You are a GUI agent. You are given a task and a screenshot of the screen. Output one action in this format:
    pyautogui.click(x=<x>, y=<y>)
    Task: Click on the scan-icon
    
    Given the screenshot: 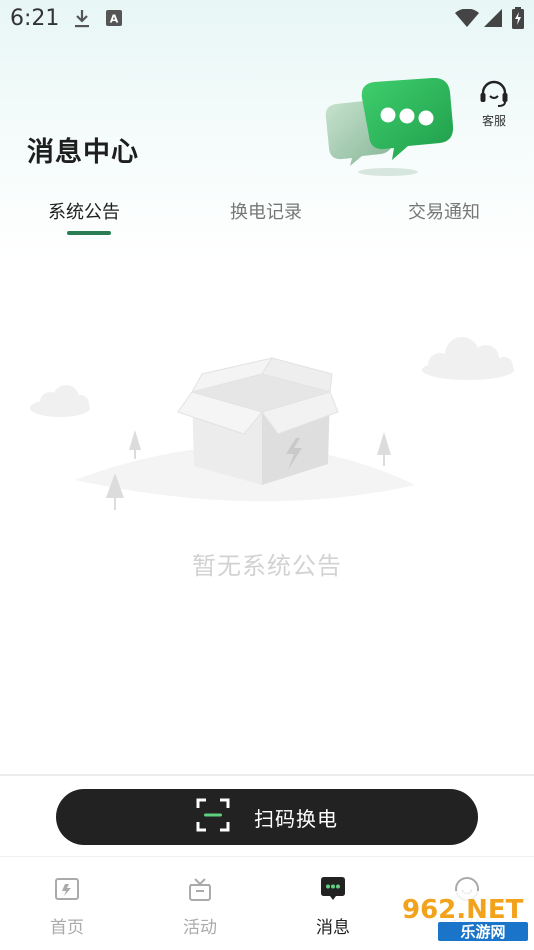 What is the action you would take?
    pyautogui.click(x=213, y=817)
    